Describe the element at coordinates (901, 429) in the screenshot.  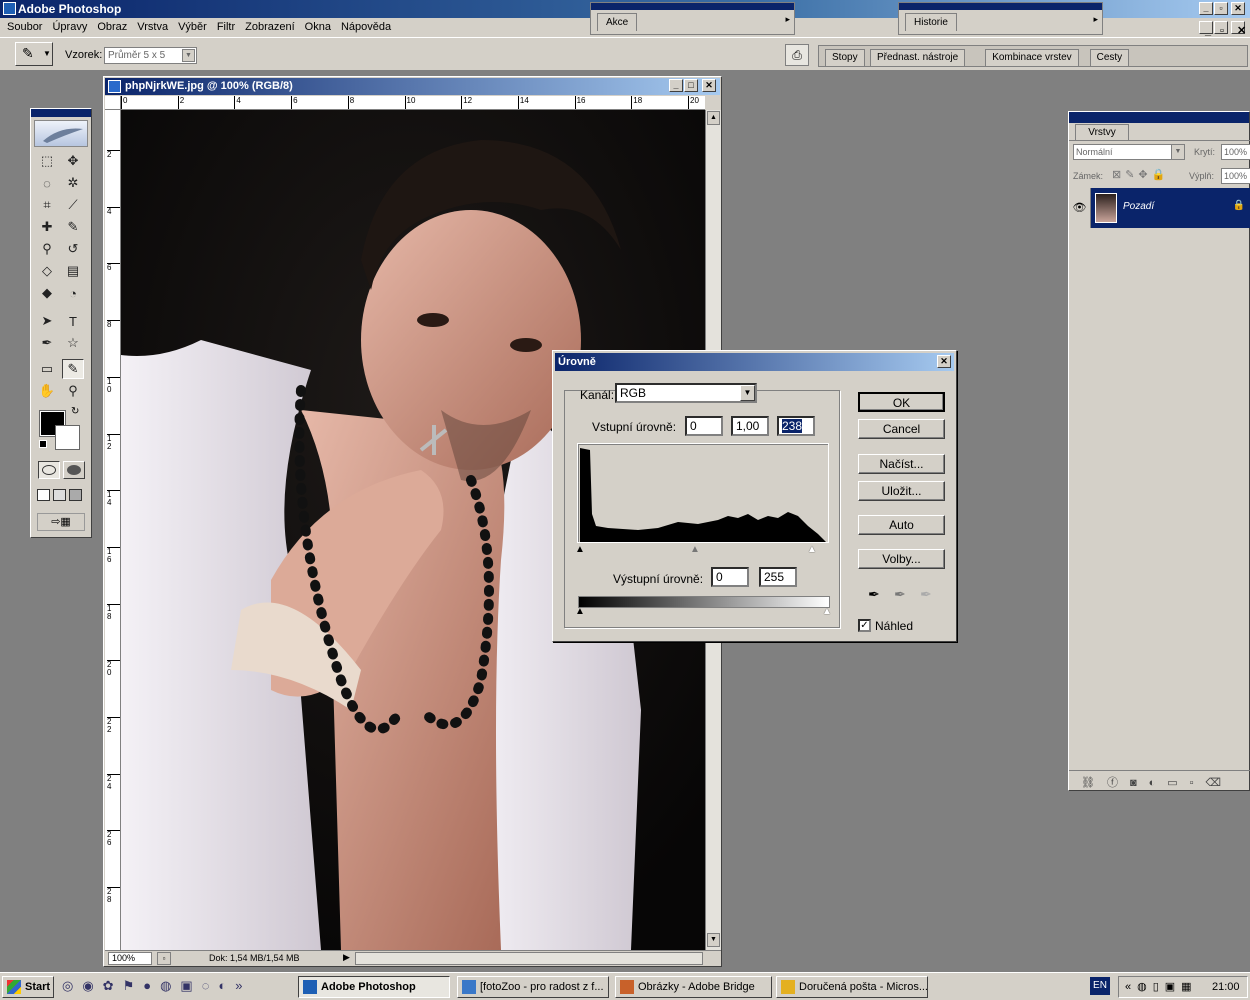
I see `cancel-button: Cancel` at that location.